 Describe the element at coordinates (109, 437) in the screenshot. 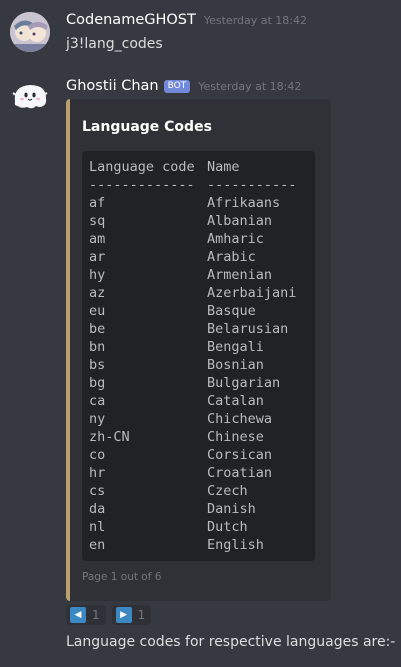

I see `language-code: zh-CN` at that location.